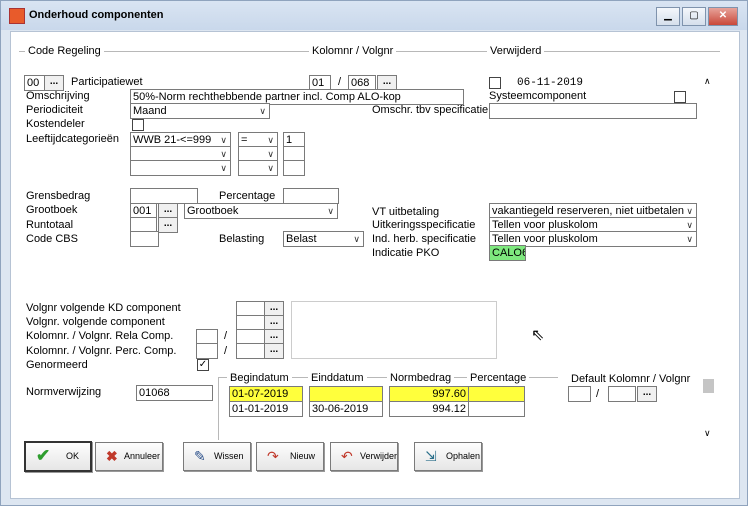 This screenshot has width=748, height=506. What do you see at coordinates (346, 409) in the screenshot?
I see `row2-einddatum: 30-06-2019` at bounding box center [346, 409].